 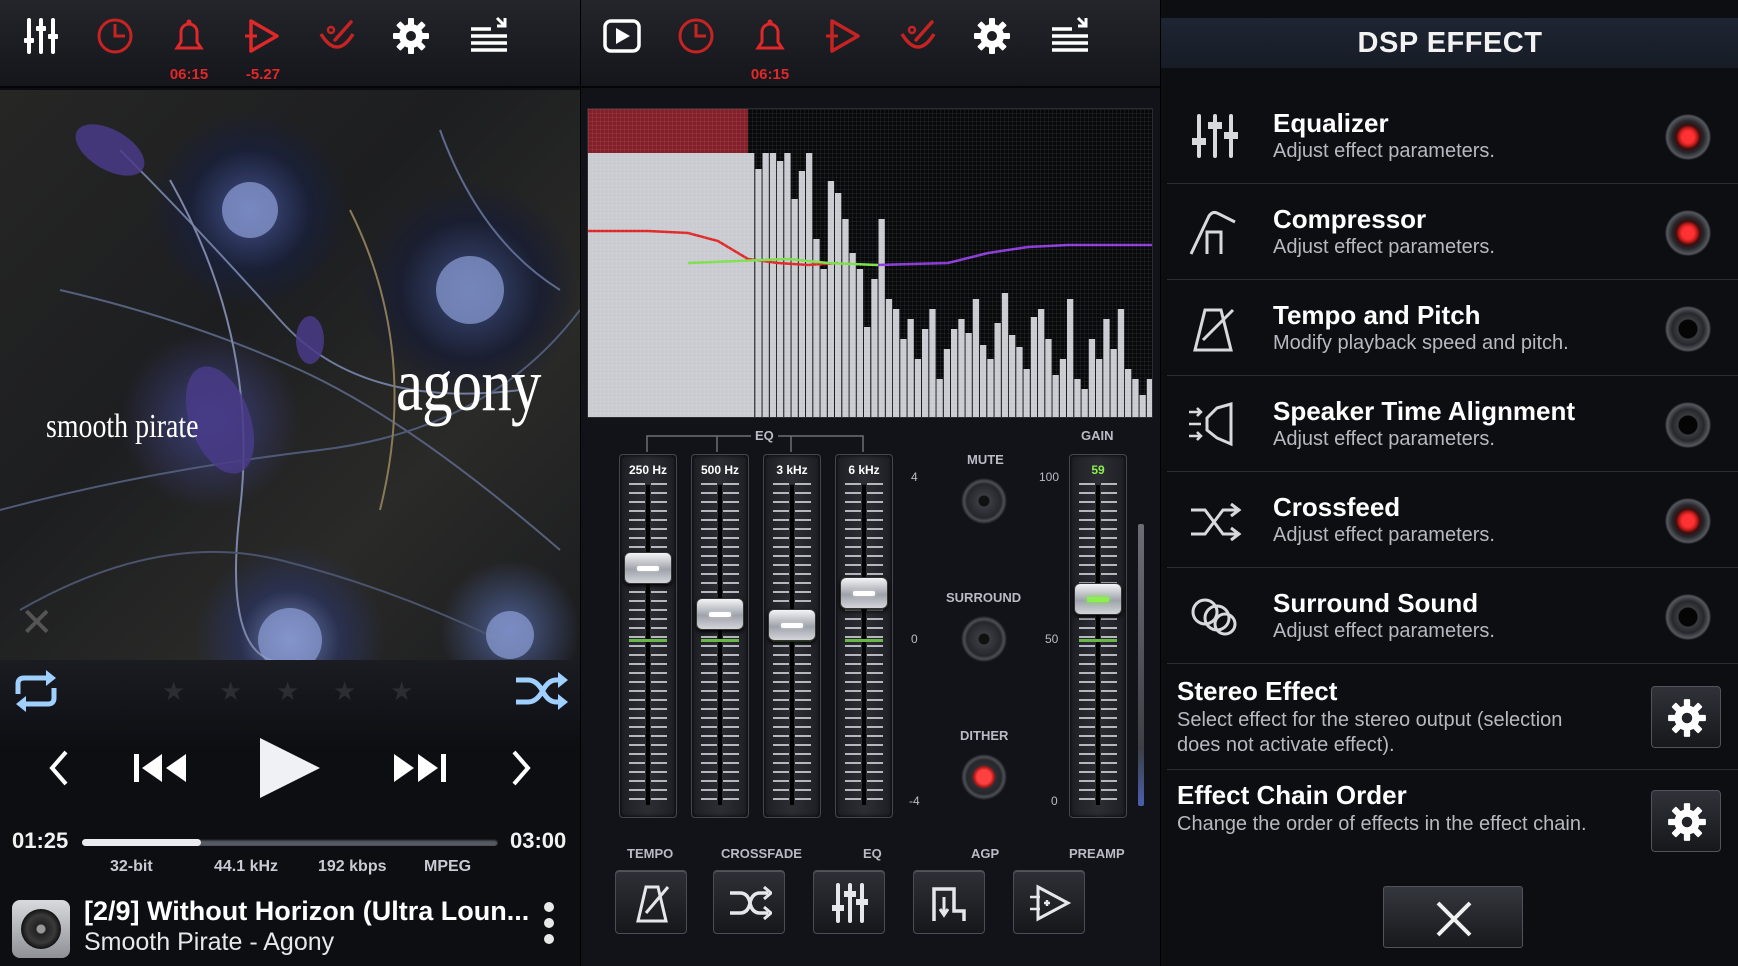 What do you see at coordinates (984, 639) in the screenshot?
I see `surround-knob` at bounding box center [984, 639].